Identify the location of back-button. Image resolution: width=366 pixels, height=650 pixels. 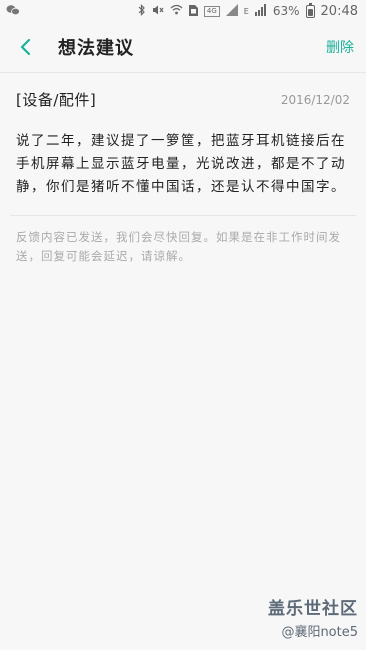
(26, 47).